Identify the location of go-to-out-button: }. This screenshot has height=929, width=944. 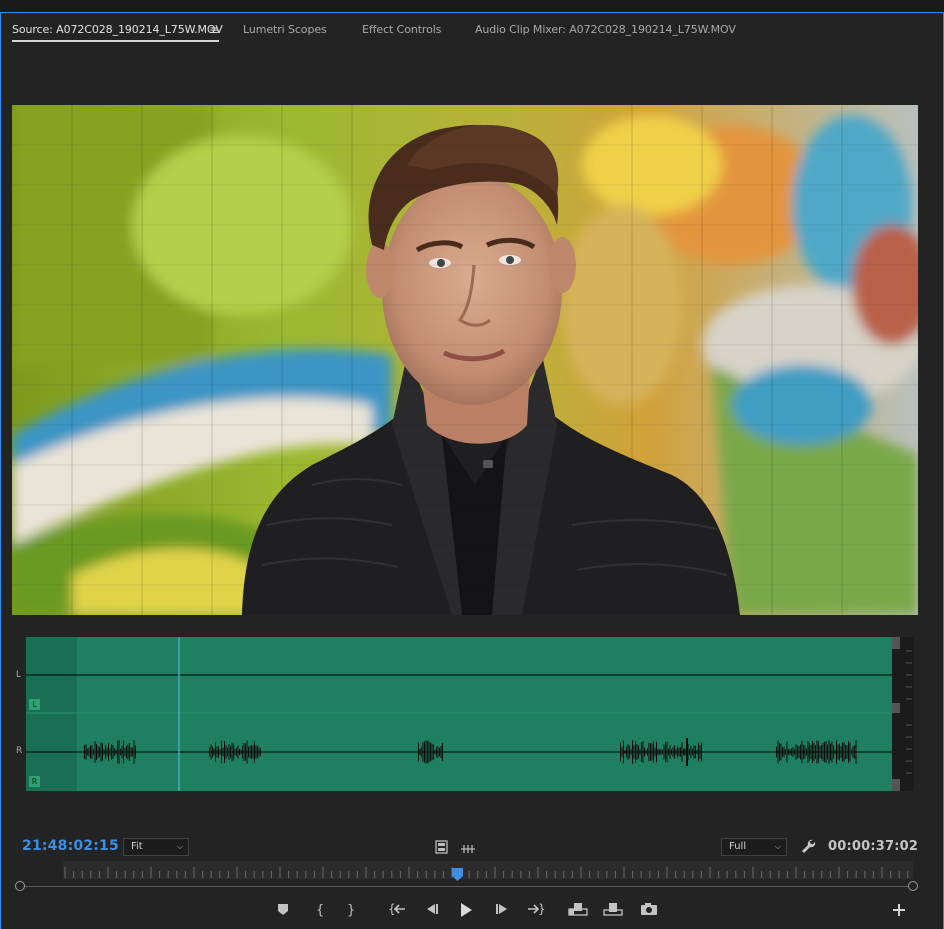
(538, 911).